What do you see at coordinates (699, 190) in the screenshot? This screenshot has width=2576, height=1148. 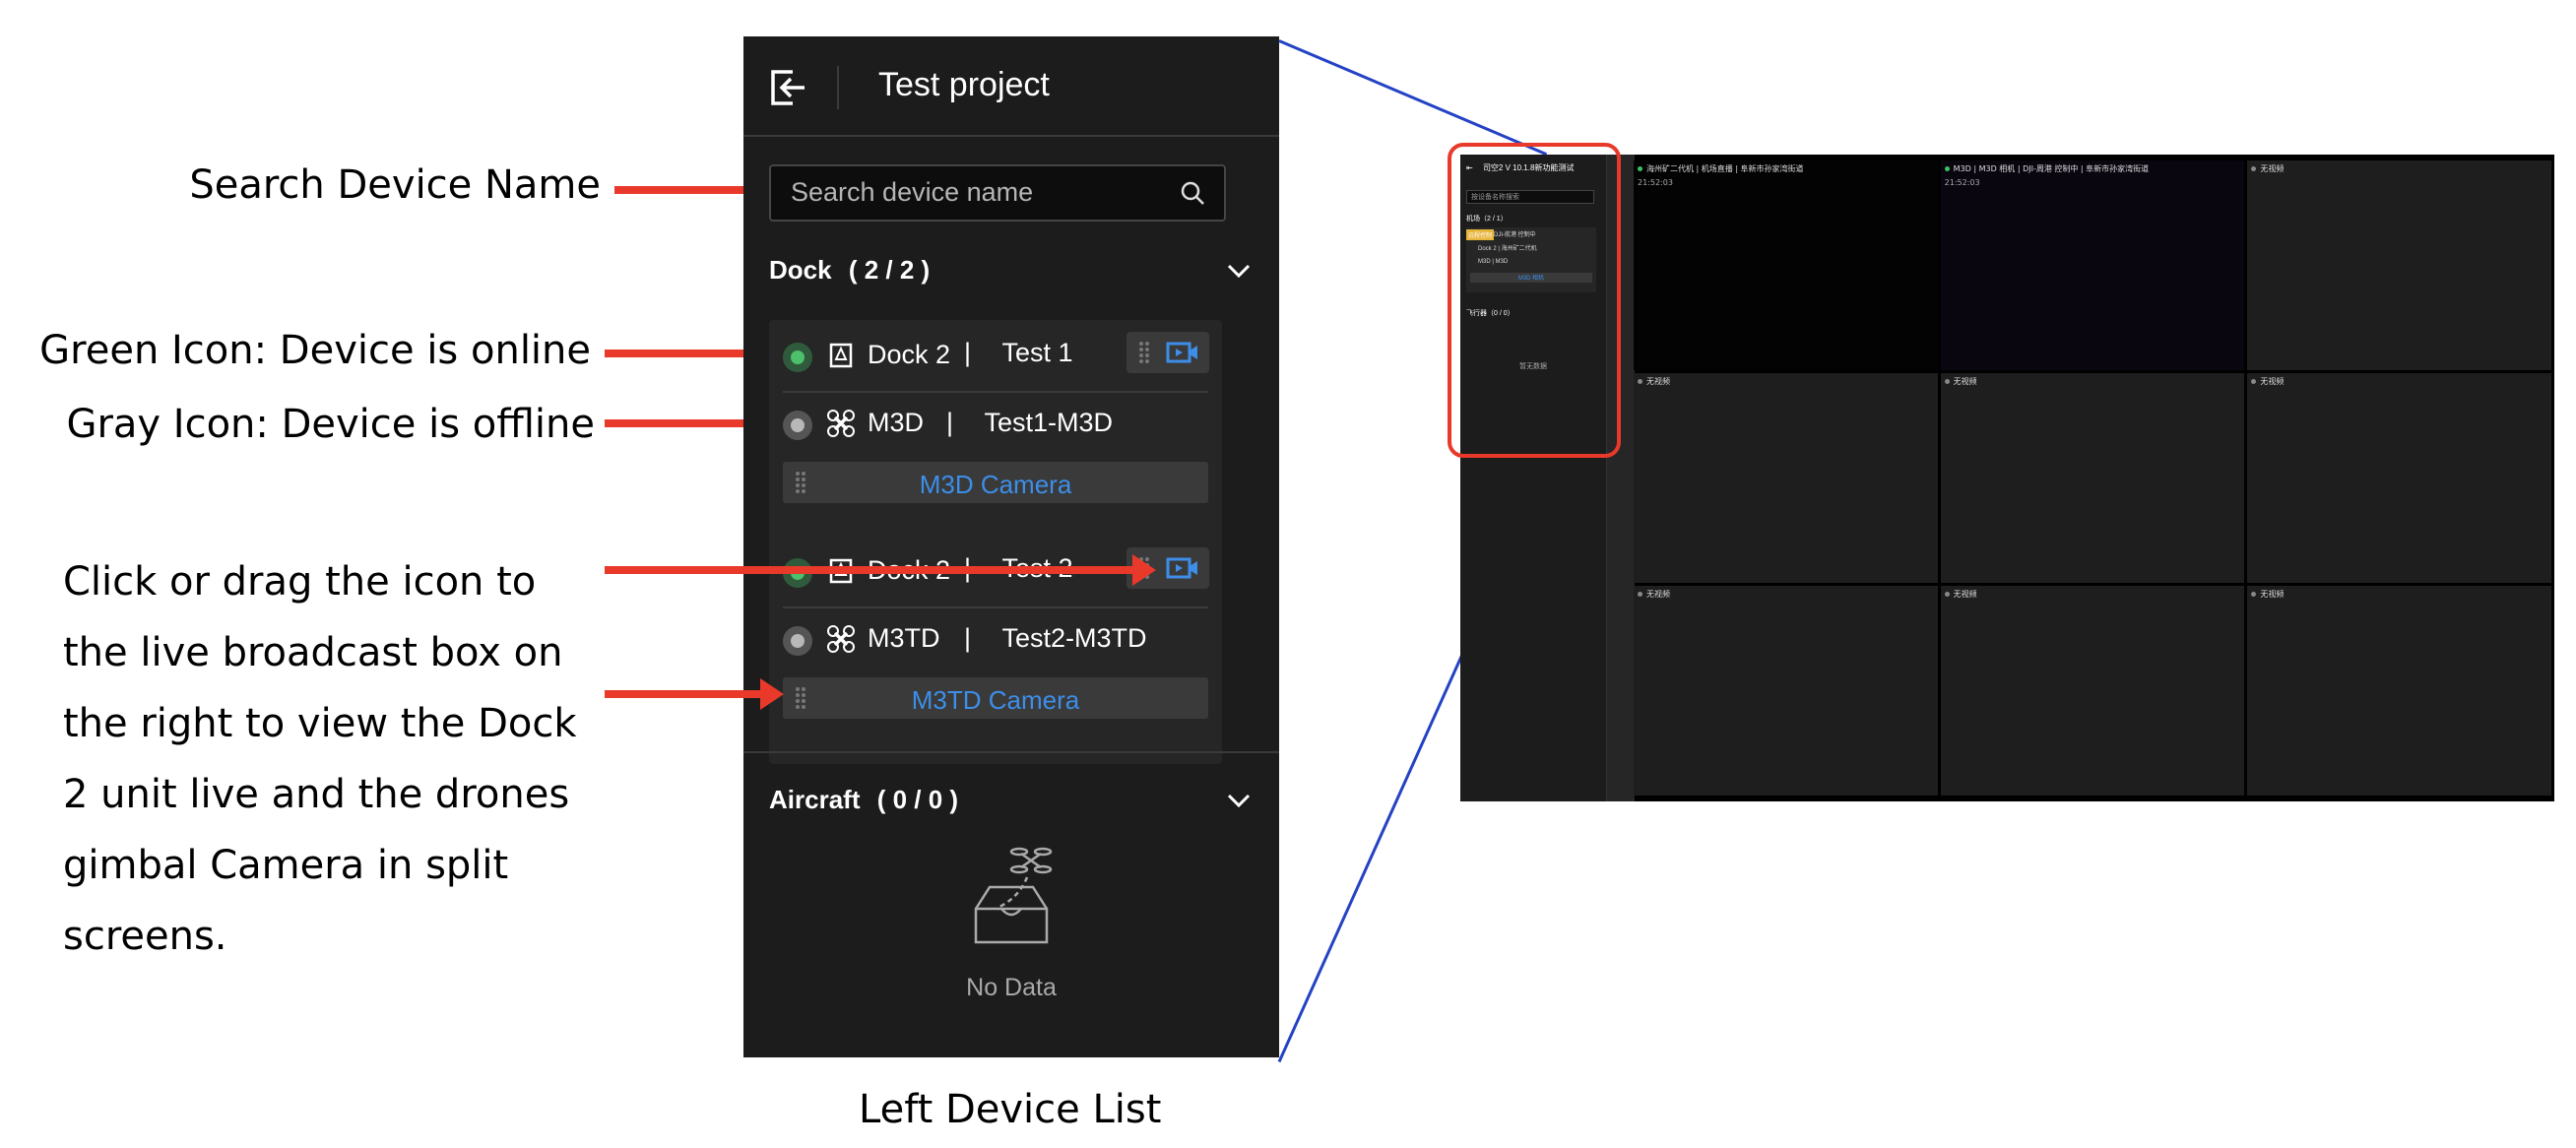 I see `arrow-search` at bounding box center [699, 190].